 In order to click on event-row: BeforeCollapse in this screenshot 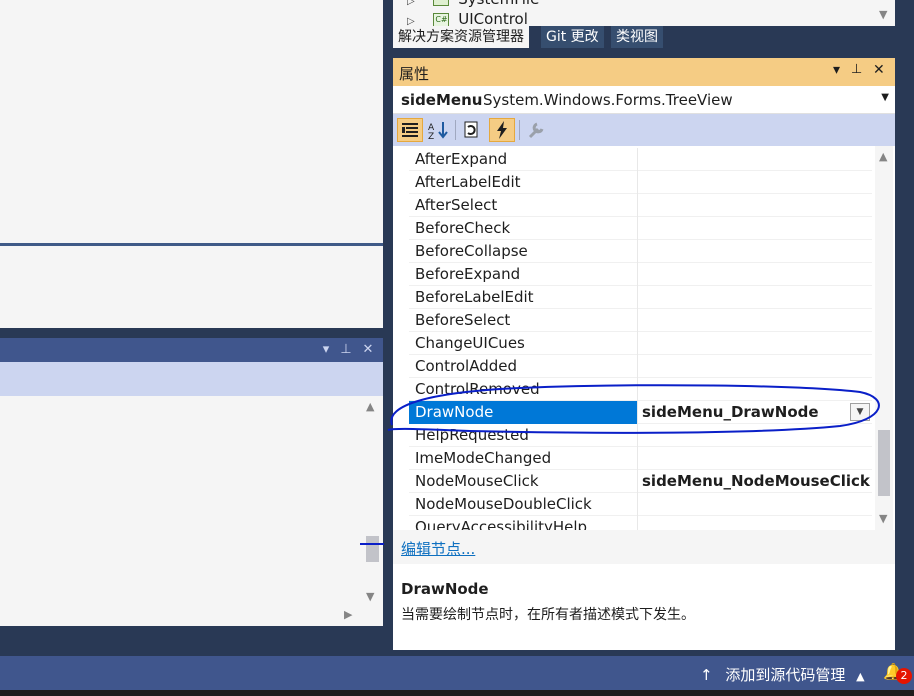, I will do `click(640, 251)`.